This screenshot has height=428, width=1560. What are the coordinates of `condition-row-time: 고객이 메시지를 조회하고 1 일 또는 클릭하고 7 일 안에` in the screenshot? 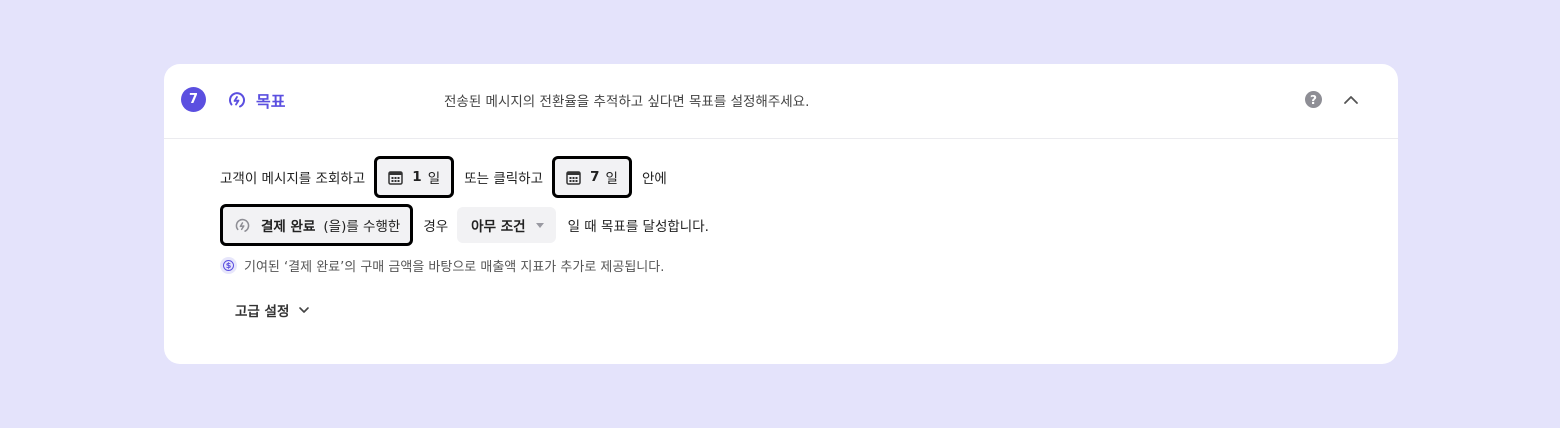 It's located at (448, 177).